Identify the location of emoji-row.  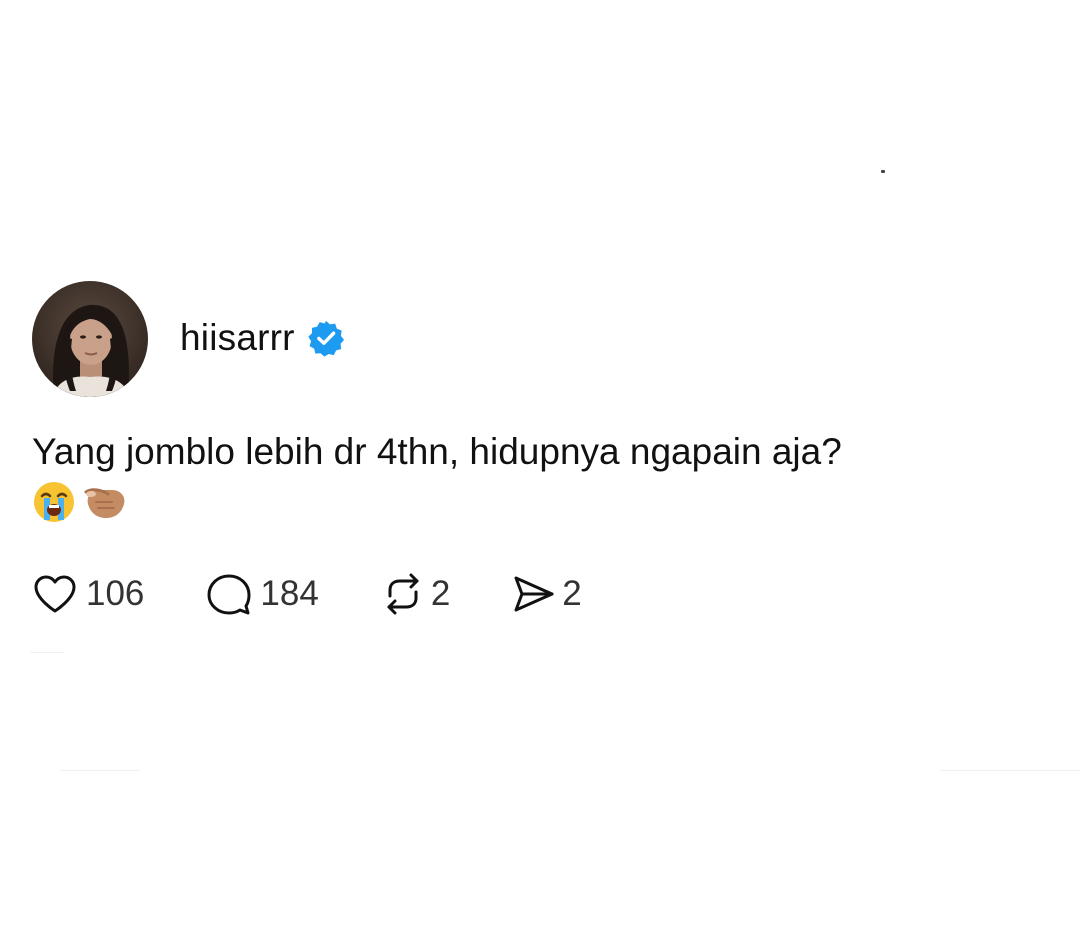
(532, 502).